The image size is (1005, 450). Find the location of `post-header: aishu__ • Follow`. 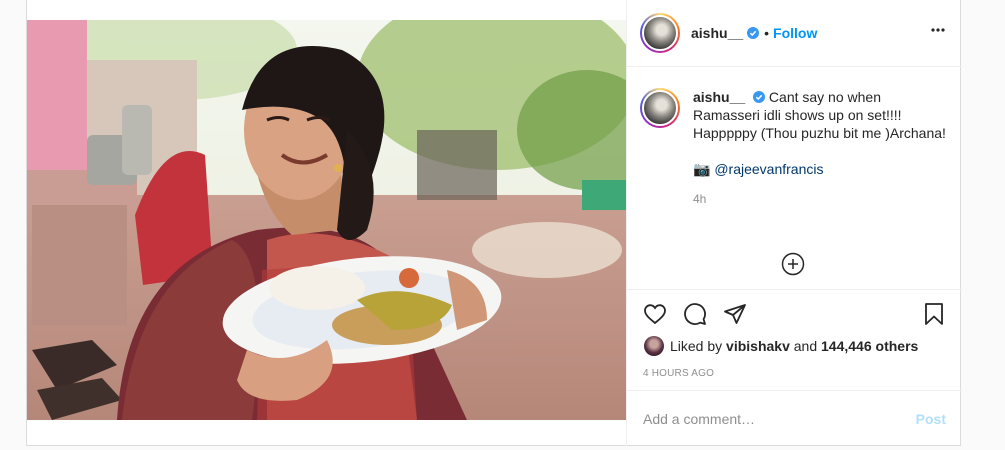

post-header: aishu__ • Follow is located at coordinates (794, 33).